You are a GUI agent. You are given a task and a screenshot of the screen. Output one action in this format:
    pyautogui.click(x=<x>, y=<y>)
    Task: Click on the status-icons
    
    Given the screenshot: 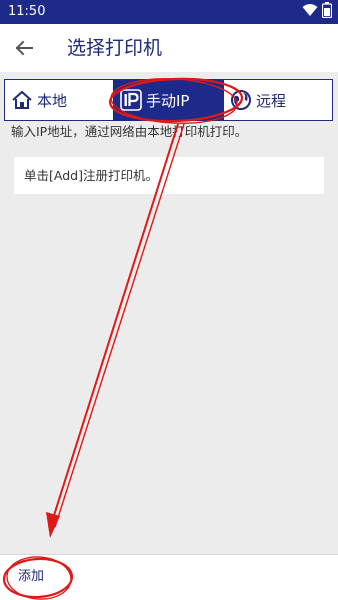 What is the action you would take?
    pyautogui.click(x=317, y=12)
    